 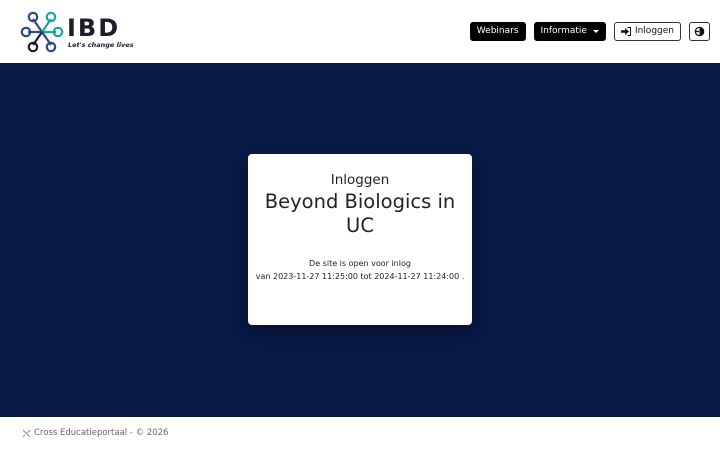 What do you see at coordinates (101, 433) in the screenshot?
I see `footer-text: Cross Educatieportaal - © 2026` at bounding box center [101, 433].